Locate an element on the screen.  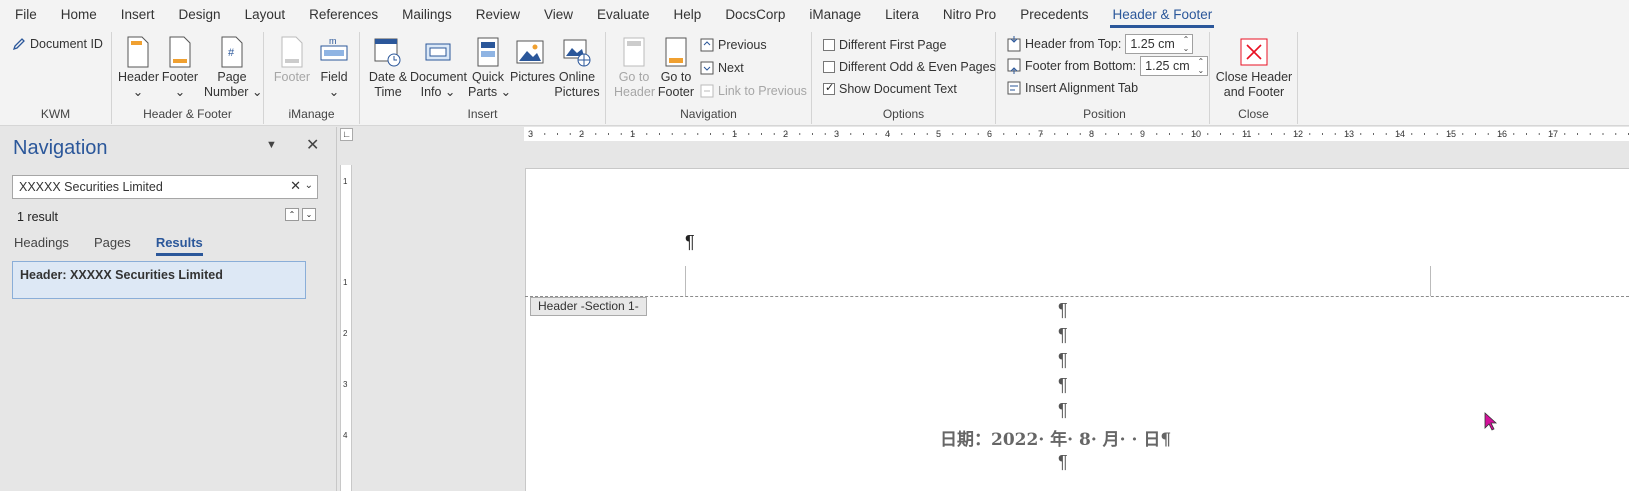
document-id-button: Document ID is located at coordinates (57, 44).